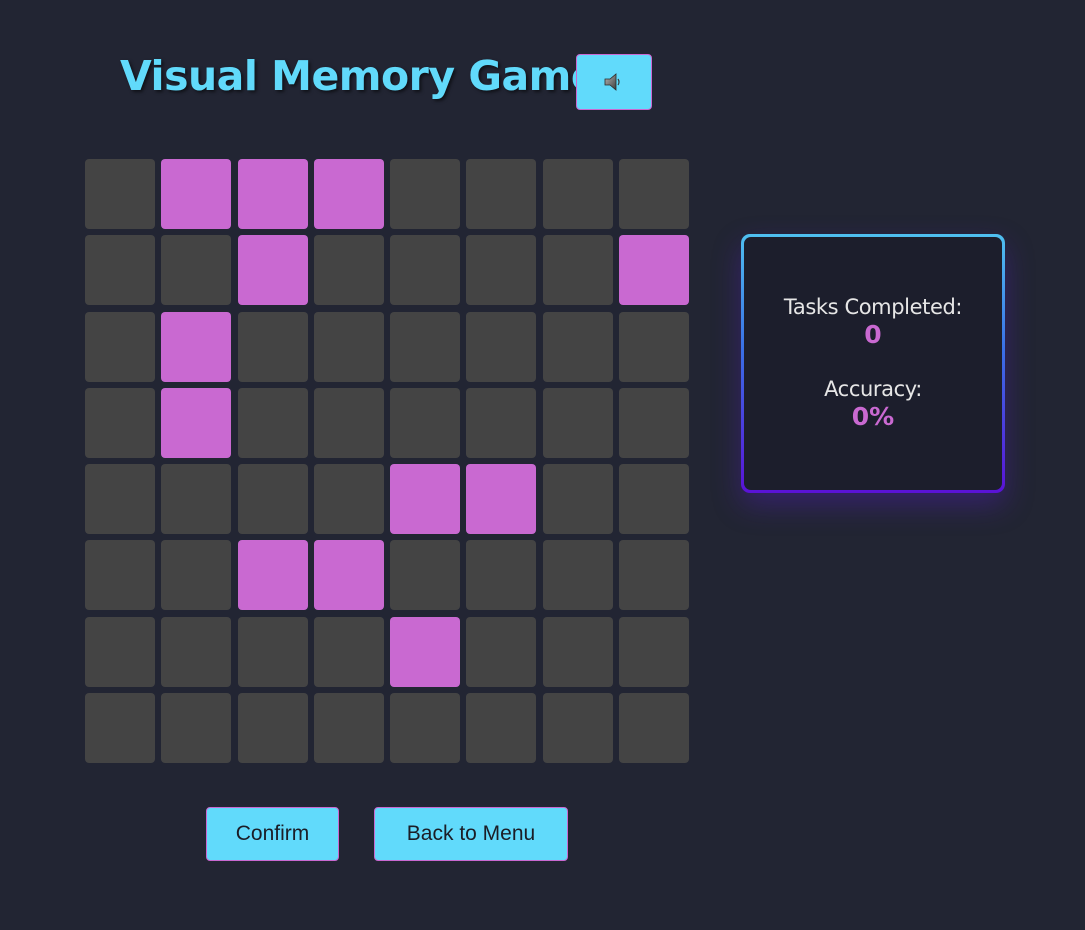  What do you see at coordinates (873, 334) in the screenshot?
I see `tasks-completed-value: 0` at bounding box center [873, 334].